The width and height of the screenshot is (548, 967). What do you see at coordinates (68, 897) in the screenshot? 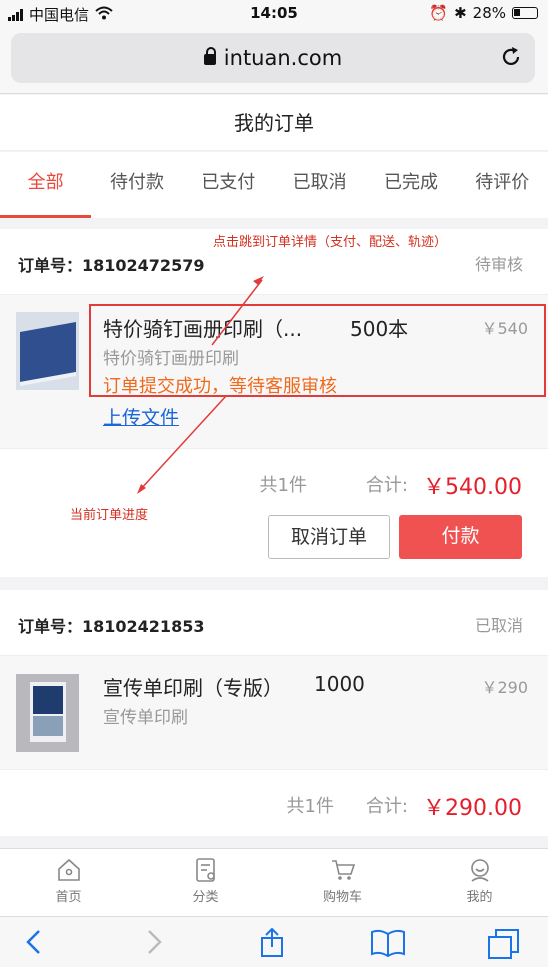
I see `nav-home-label: 首页` at bounding box center [68, 897].